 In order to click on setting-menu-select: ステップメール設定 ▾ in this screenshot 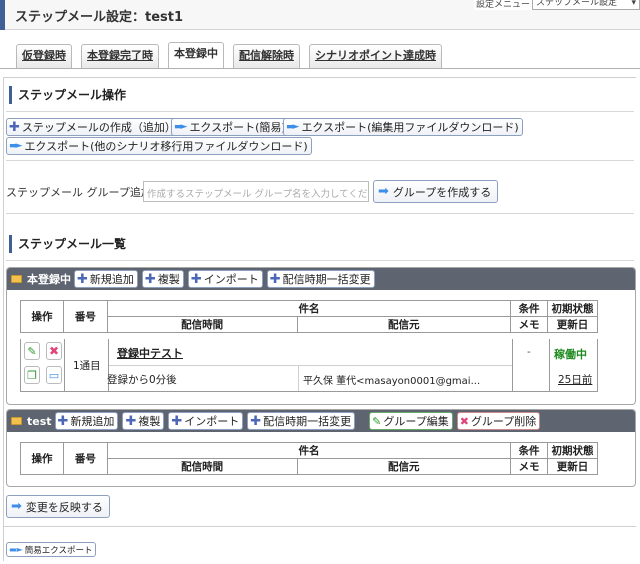, I will do `click(586, 5)`.